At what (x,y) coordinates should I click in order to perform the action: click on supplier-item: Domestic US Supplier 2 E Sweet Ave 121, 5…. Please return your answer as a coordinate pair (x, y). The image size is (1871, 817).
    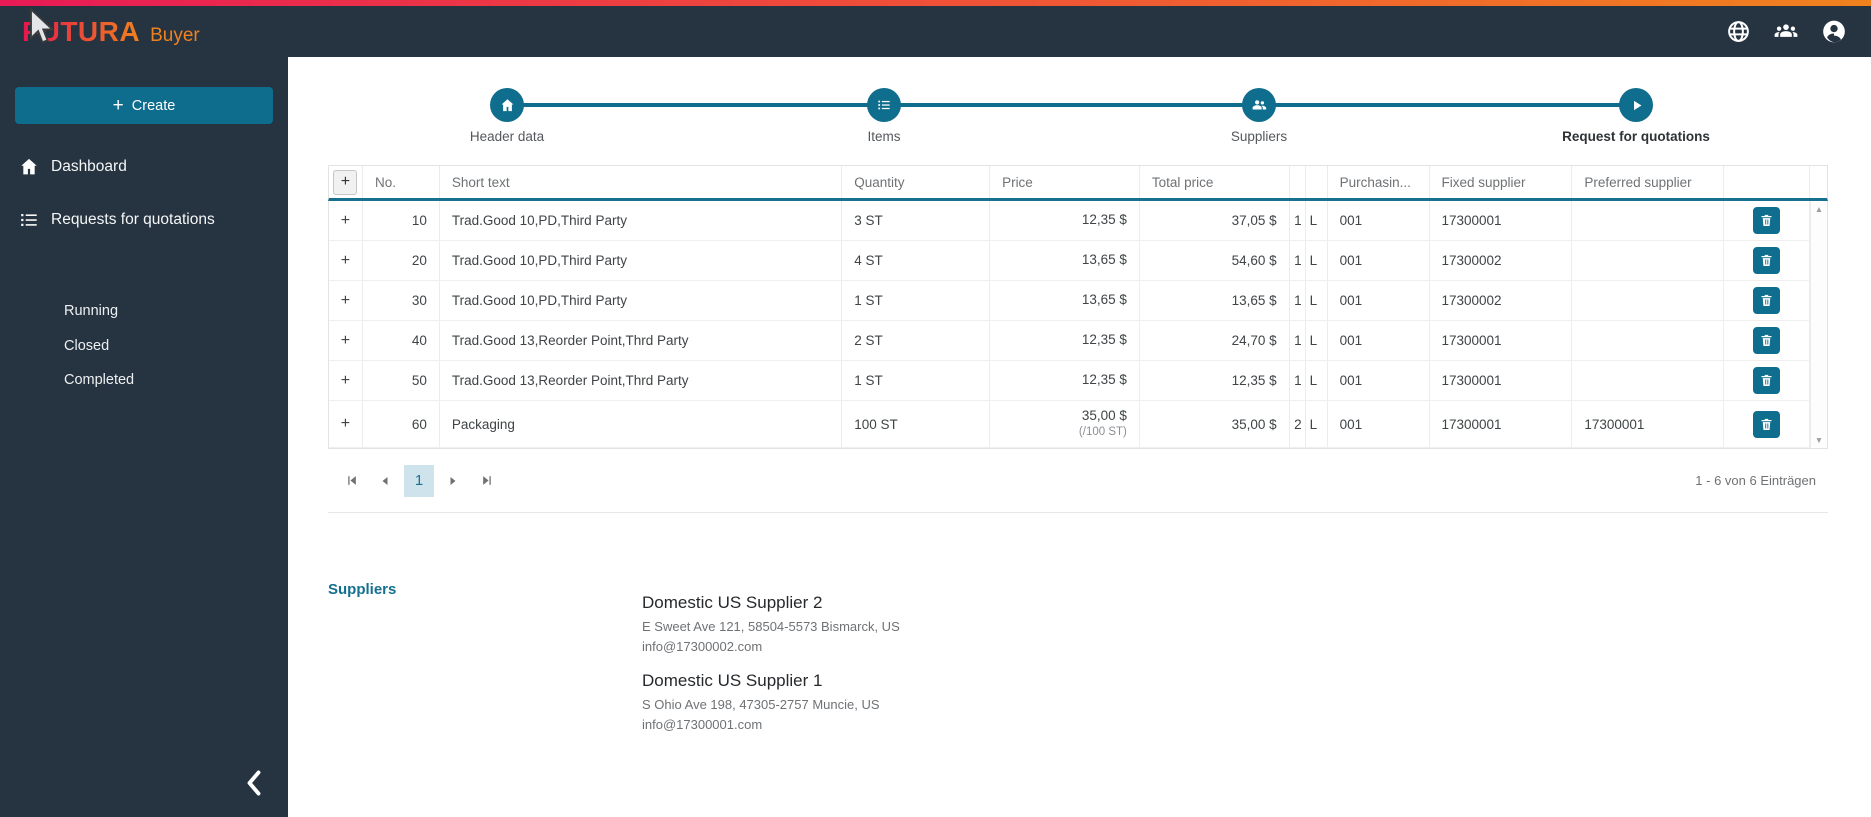
    Looking at the image, I should click on (771, 625).